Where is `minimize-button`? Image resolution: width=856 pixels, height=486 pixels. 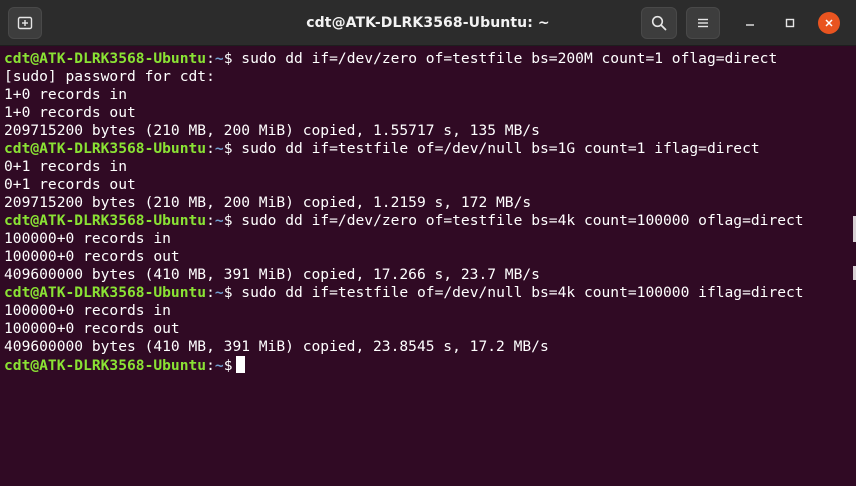
minimize-button is located at coordinates (750, 23).